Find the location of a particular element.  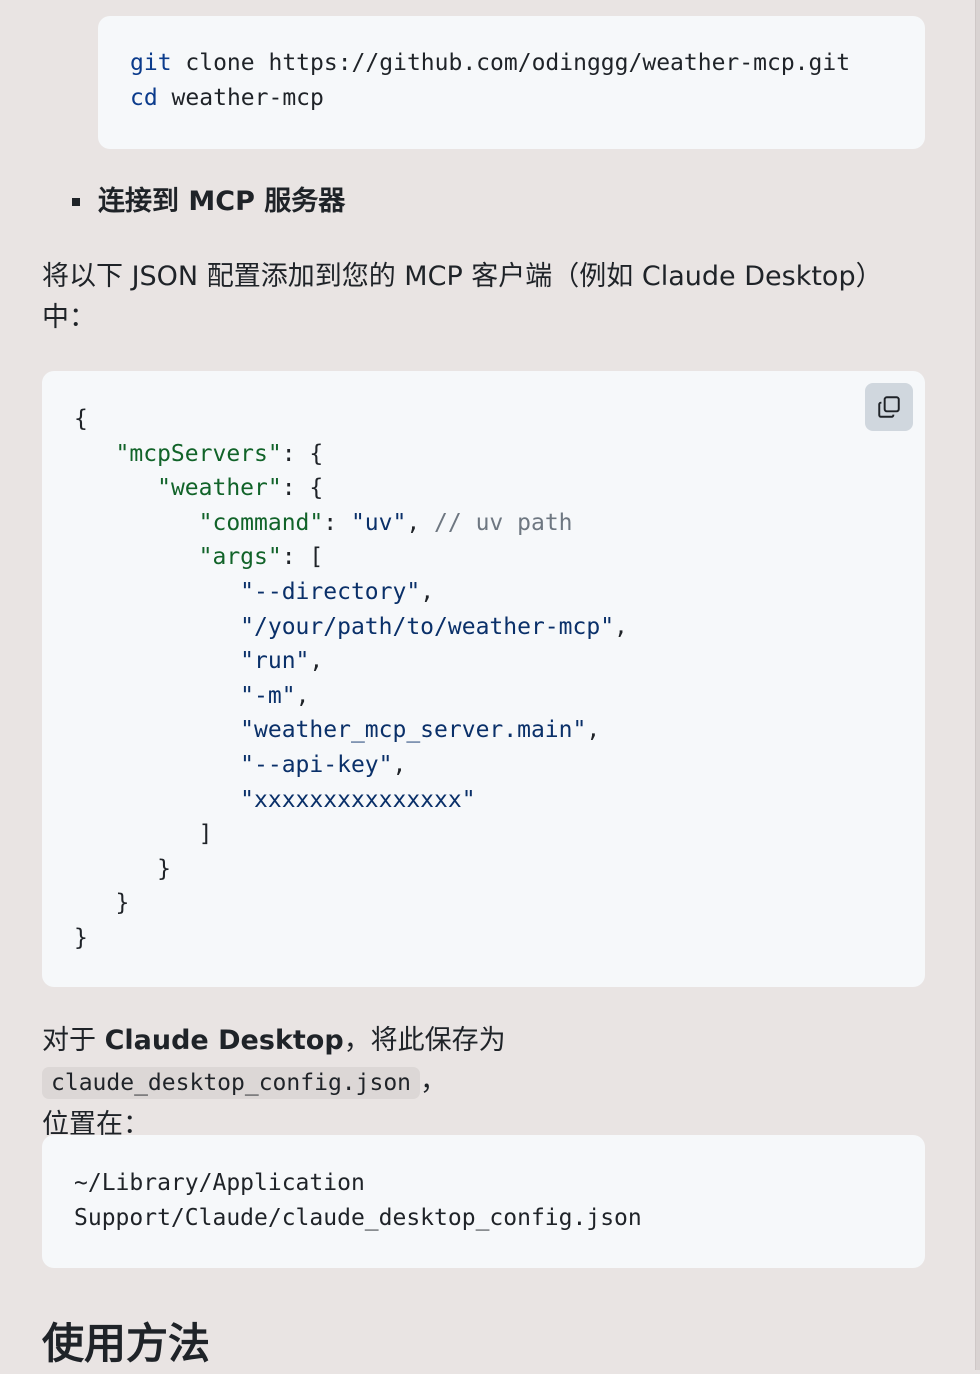

cd-args: weather-mcp is located at coordinates (240, 97).